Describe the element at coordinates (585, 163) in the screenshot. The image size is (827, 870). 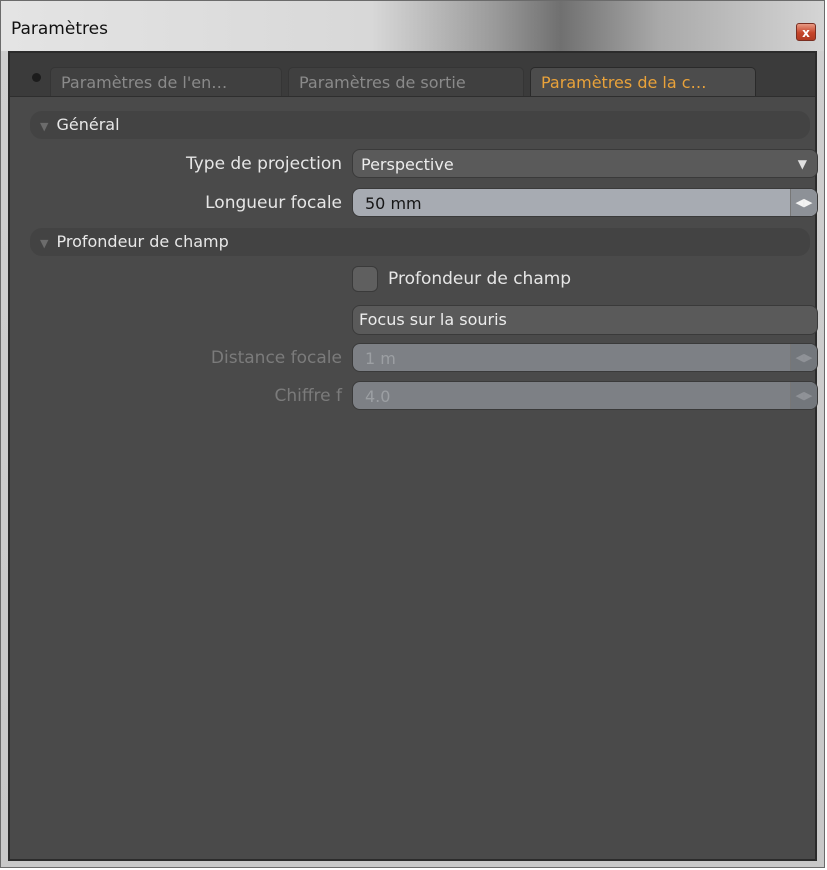
I see `projection-type-select: Perspective ▼` at that location.